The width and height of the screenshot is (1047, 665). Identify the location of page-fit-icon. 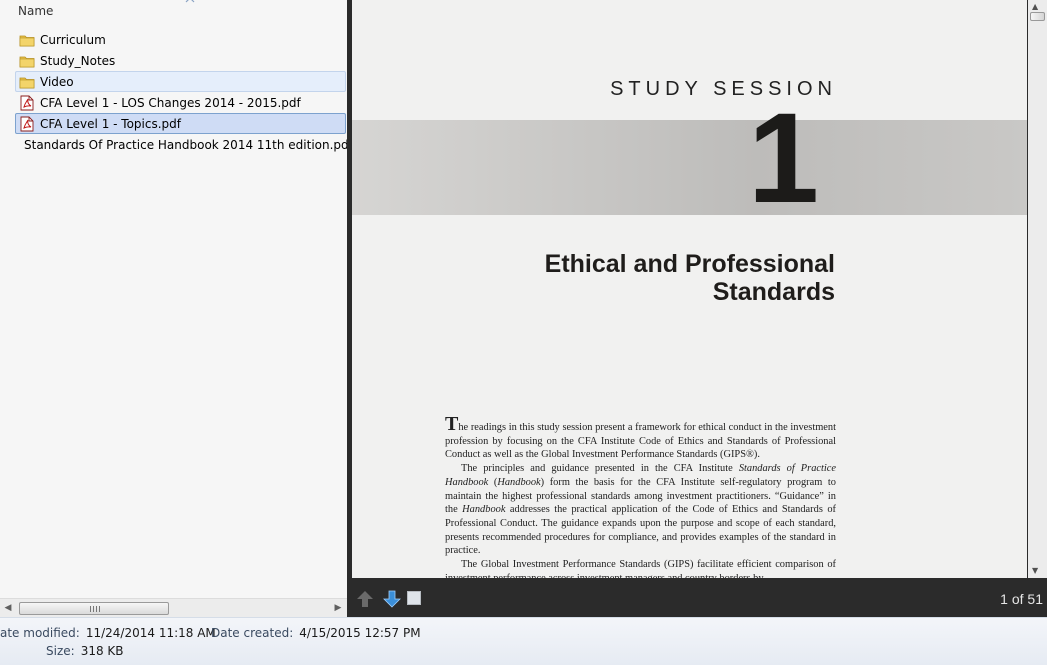
(414, 598).